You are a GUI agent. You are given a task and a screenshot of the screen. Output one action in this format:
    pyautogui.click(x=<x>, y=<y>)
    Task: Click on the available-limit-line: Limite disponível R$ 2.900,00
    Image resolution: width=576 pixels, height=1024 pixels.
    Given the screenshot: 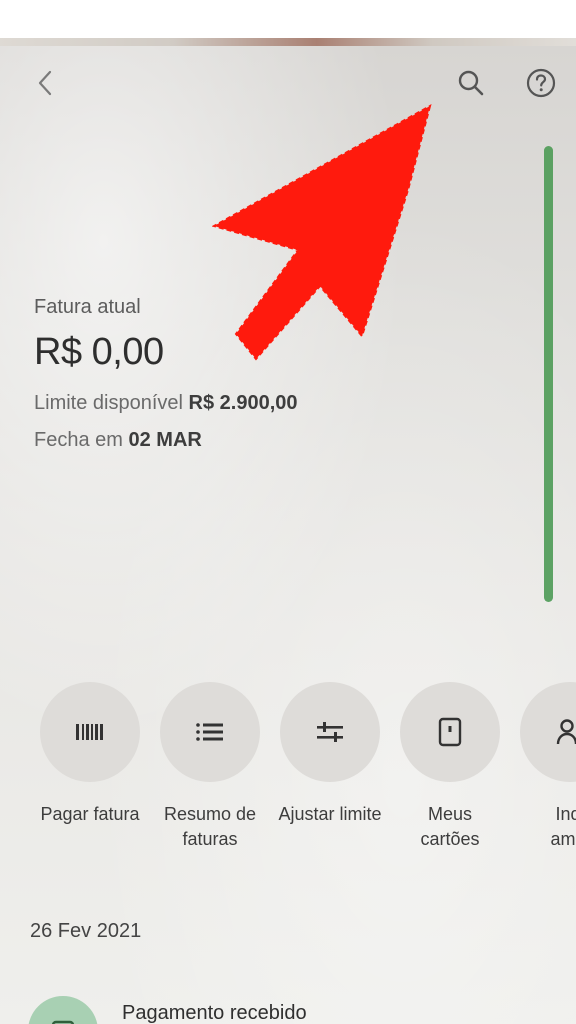 What is the action you would take?
    pyautogui.click(x=166, y=403)
    